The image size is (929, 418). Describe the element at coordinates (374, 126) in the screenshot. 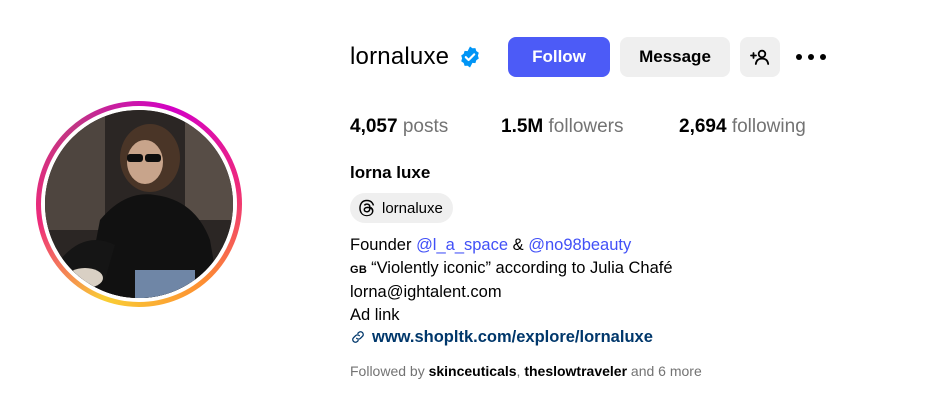

I see `posts-count: 4,057` at that location.